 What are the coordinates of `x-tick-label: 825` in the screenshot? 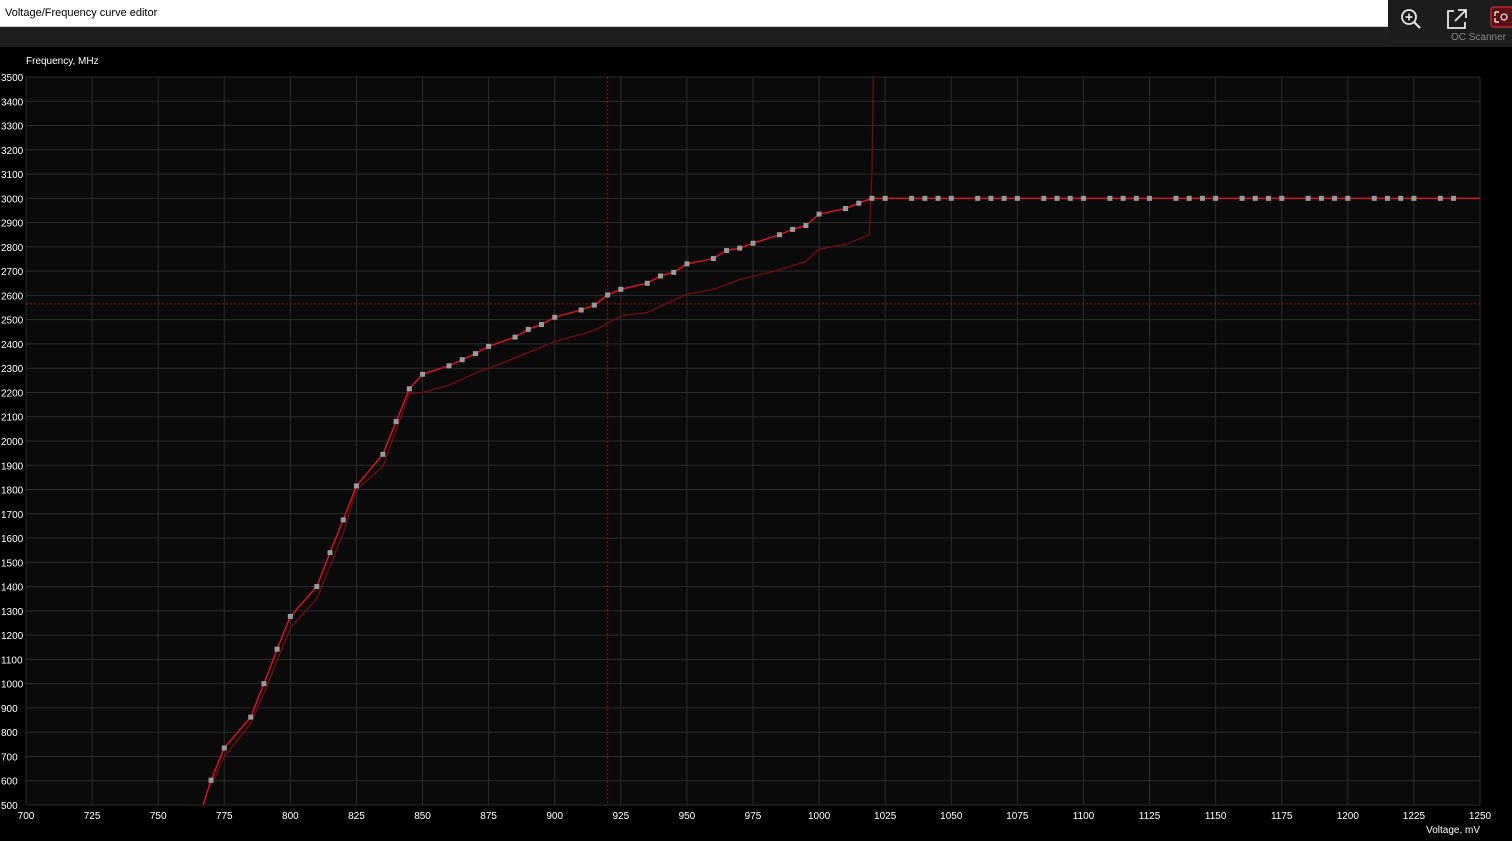 It's located at (356, 816).